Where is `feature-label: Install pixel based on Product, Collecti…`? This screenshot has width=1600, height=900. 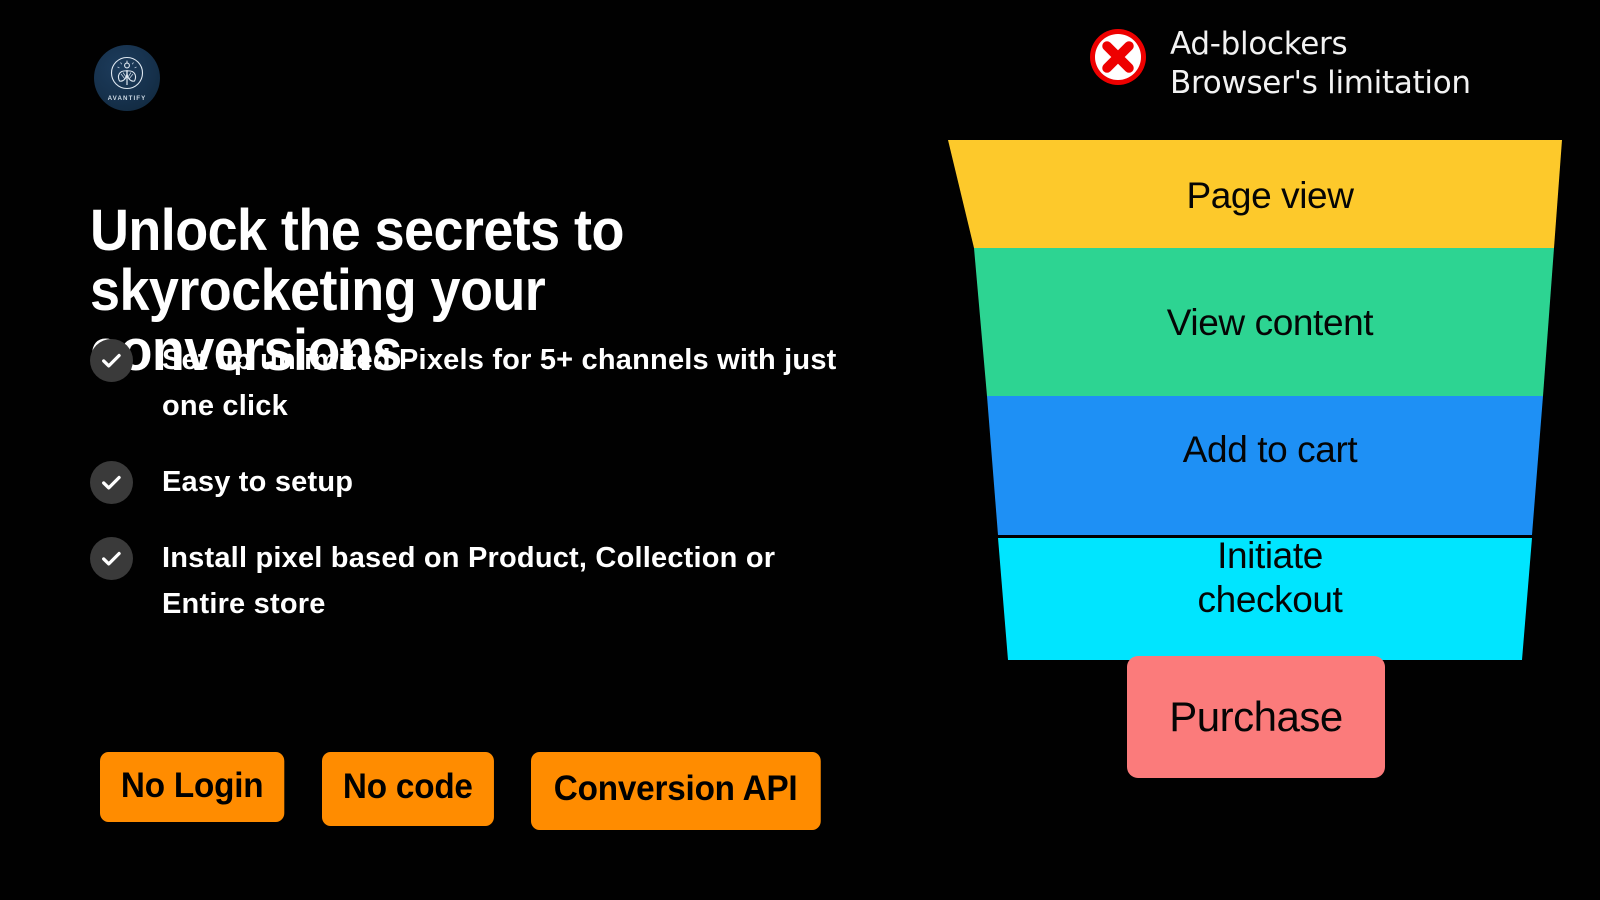 feature-label: Install pixel based on Product, Collecti… is located at coordinates (469, 581).